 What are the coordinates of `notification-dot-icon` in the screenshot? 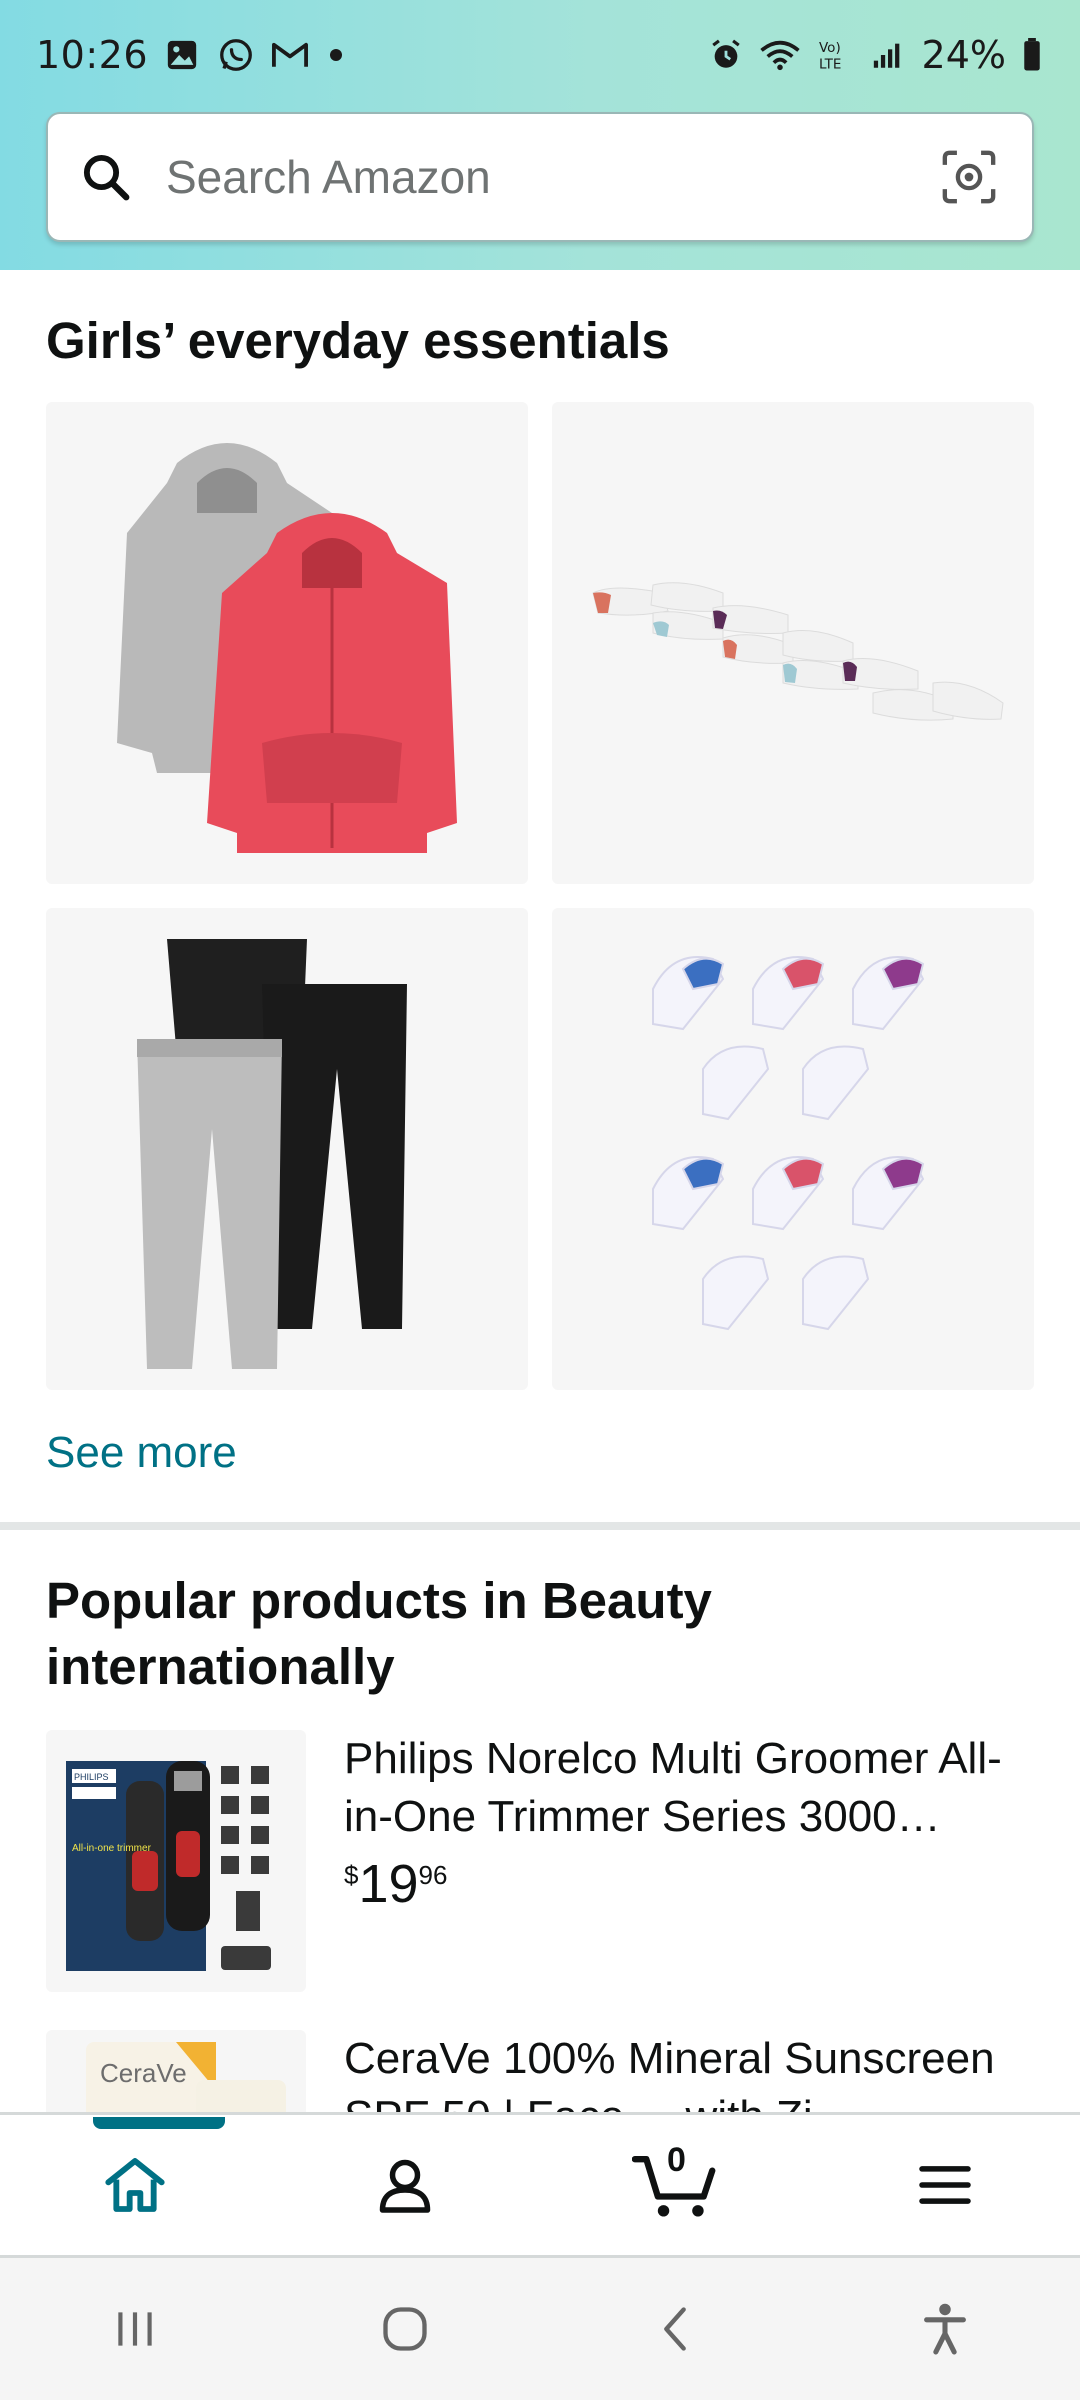 It's located at (336, 55).